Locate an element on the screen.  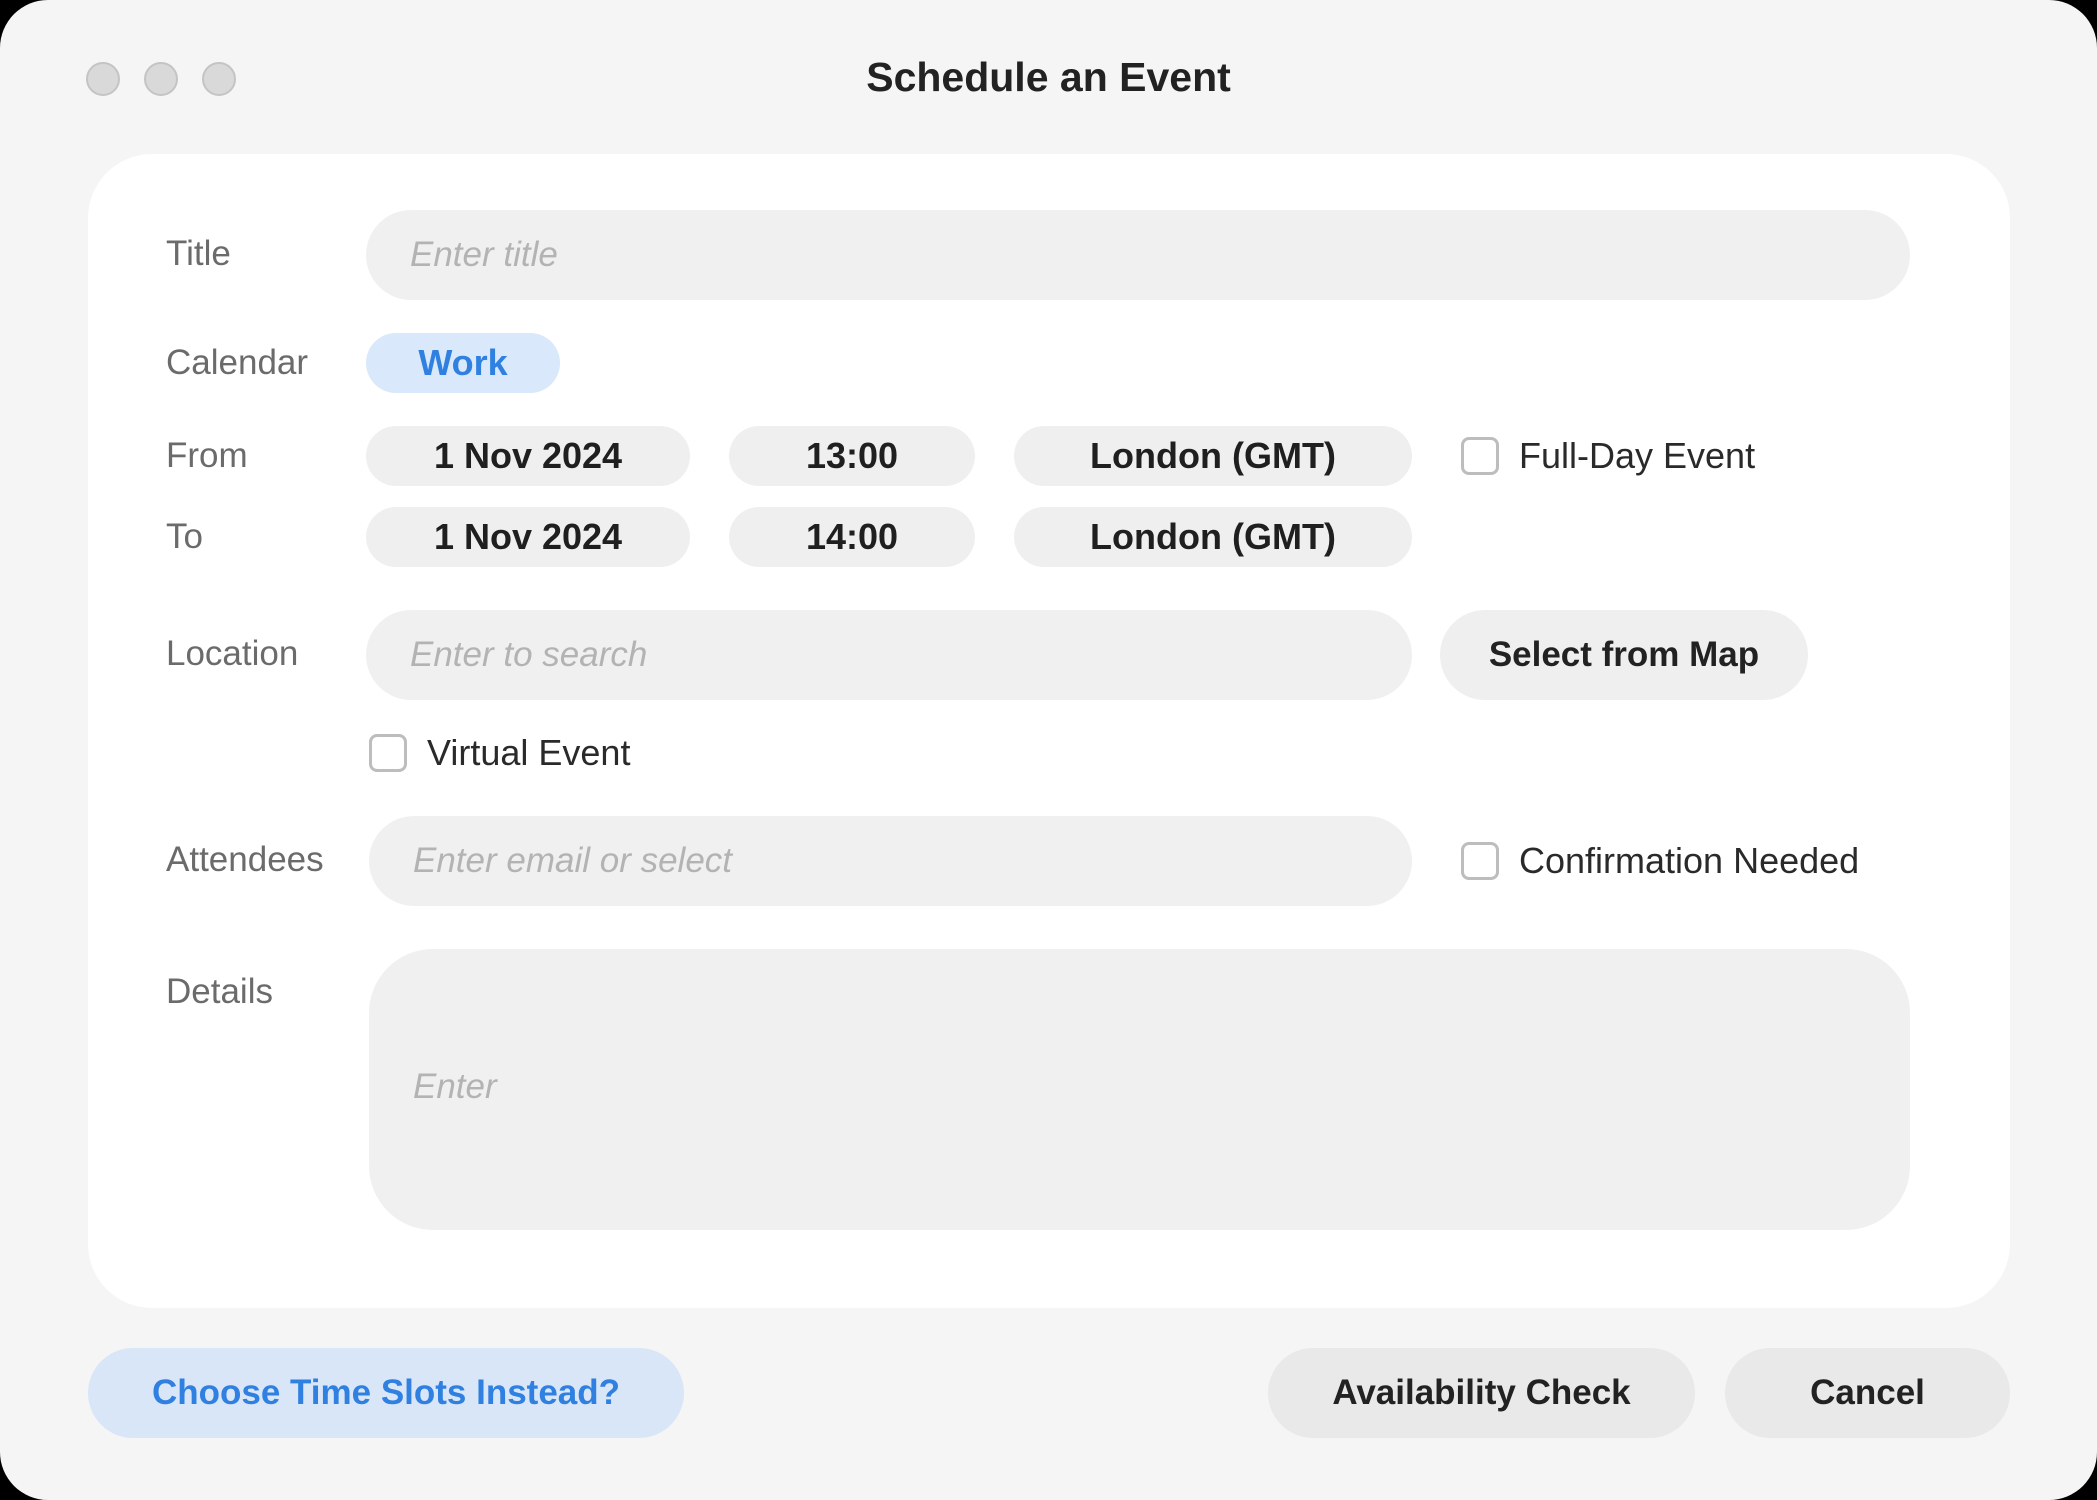
from-timezone-picker: London (GMT) is located at coordinates (1213, 456).